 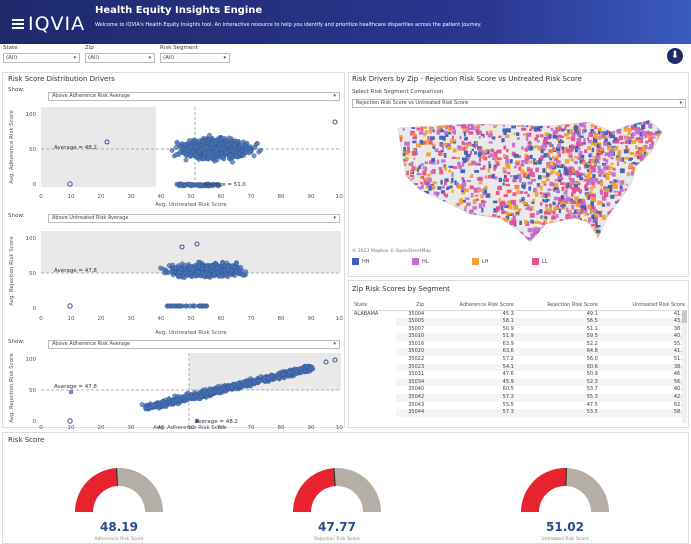 What do you see at coordinates (161, 197) in the screenshot?
I see `x-tick-label: 40` at bounding box center [161, 197].